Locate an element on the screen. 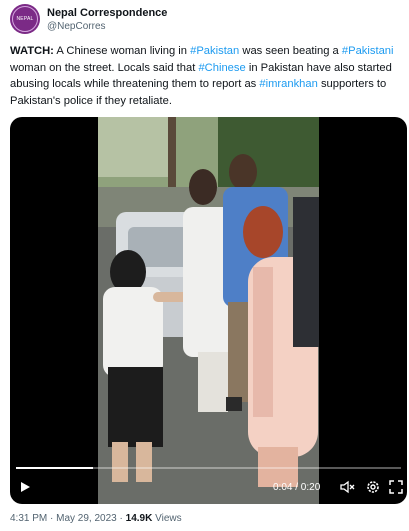 This screenshot has height=531, width=409. avatar-ring is located at coordinates (25, 19).